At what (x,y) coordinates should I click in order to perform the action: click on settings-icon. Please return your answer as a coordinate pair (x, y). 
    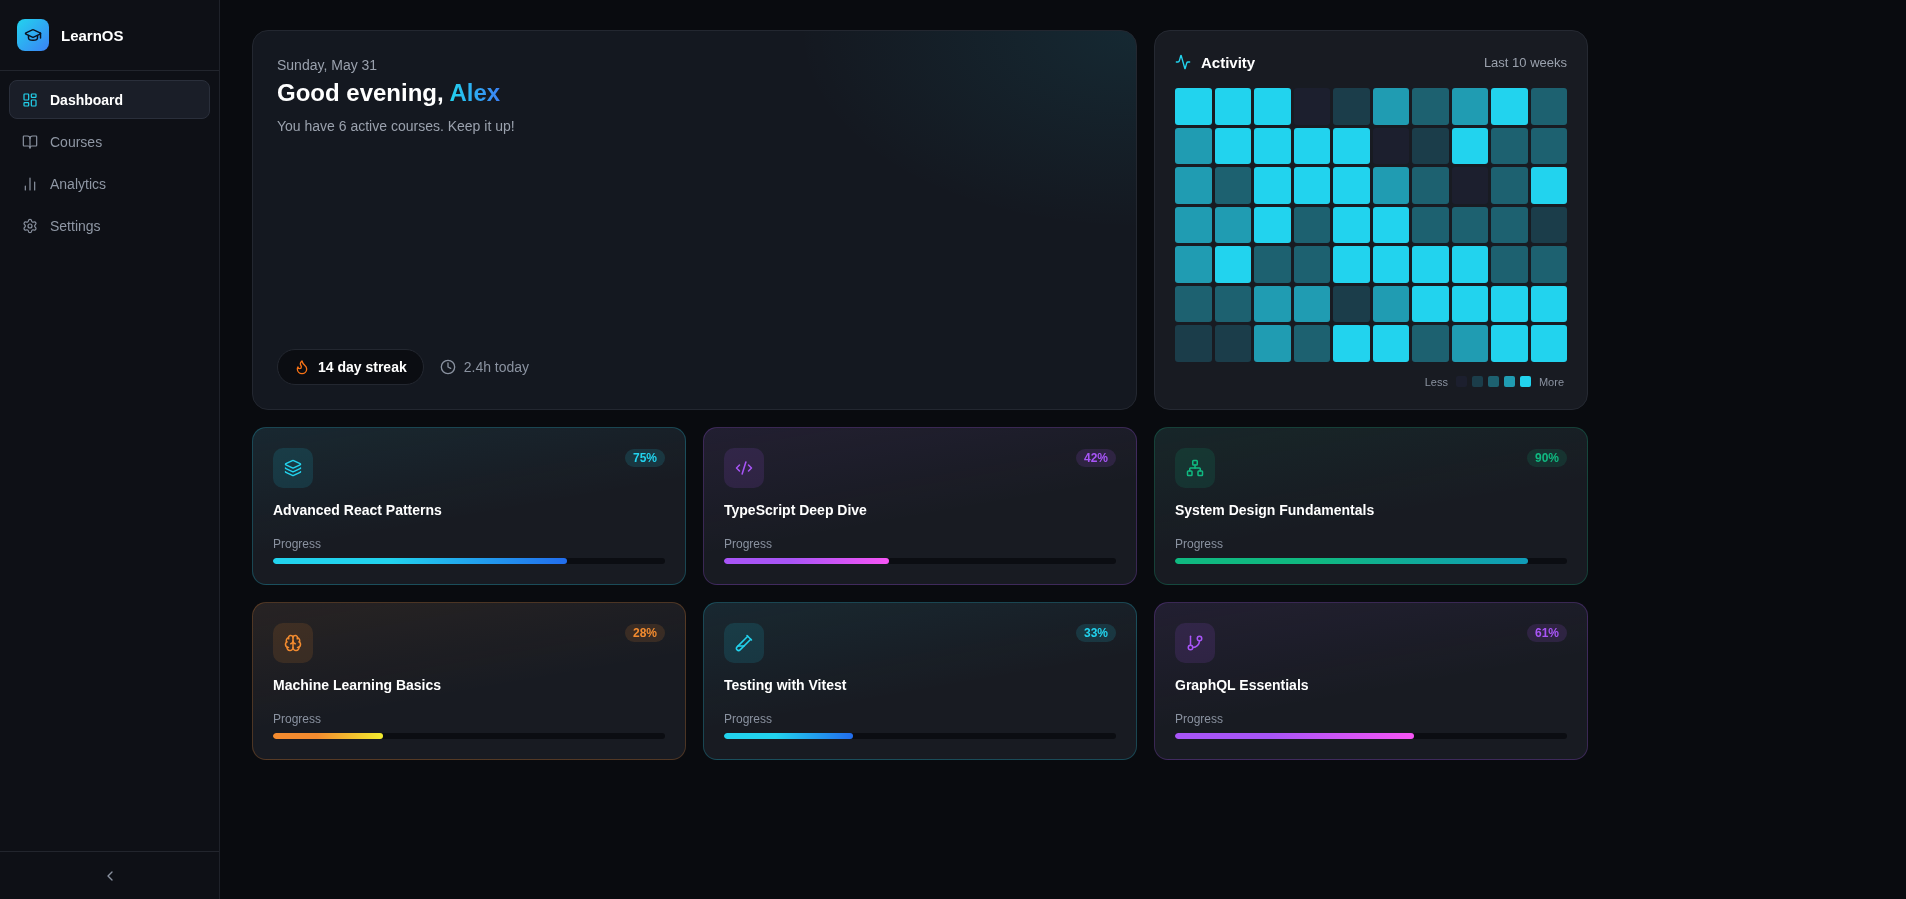
    Looking at the image, I should click on (30, 225).